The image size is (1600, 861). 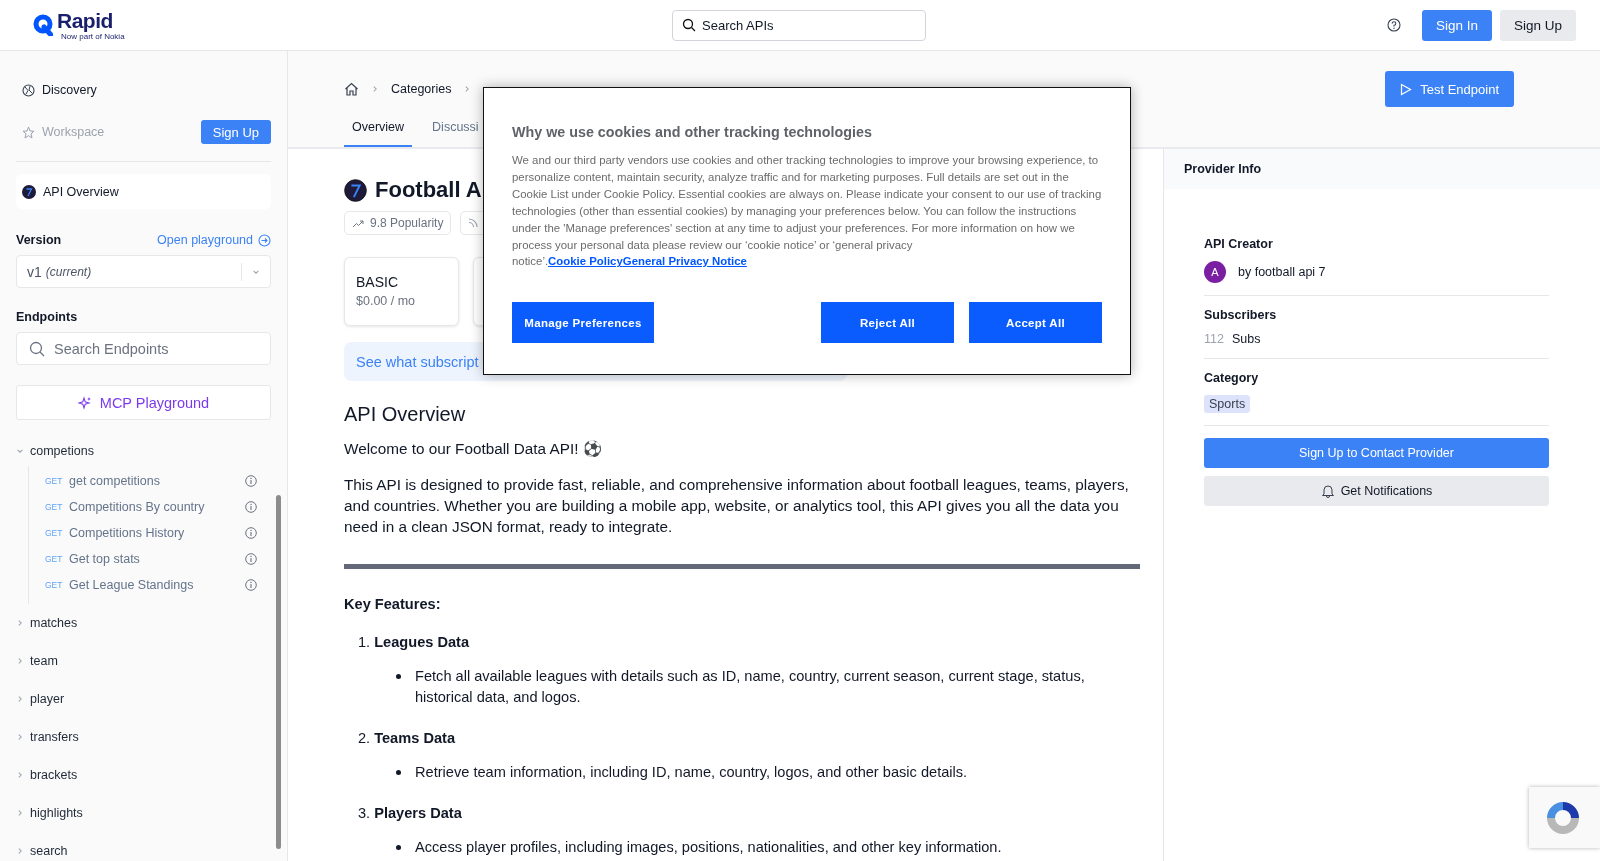 What do you see at coordinates (49, 851) in the screenshot?
I see `endpoint-group: search` at bounding box center [49, 851].